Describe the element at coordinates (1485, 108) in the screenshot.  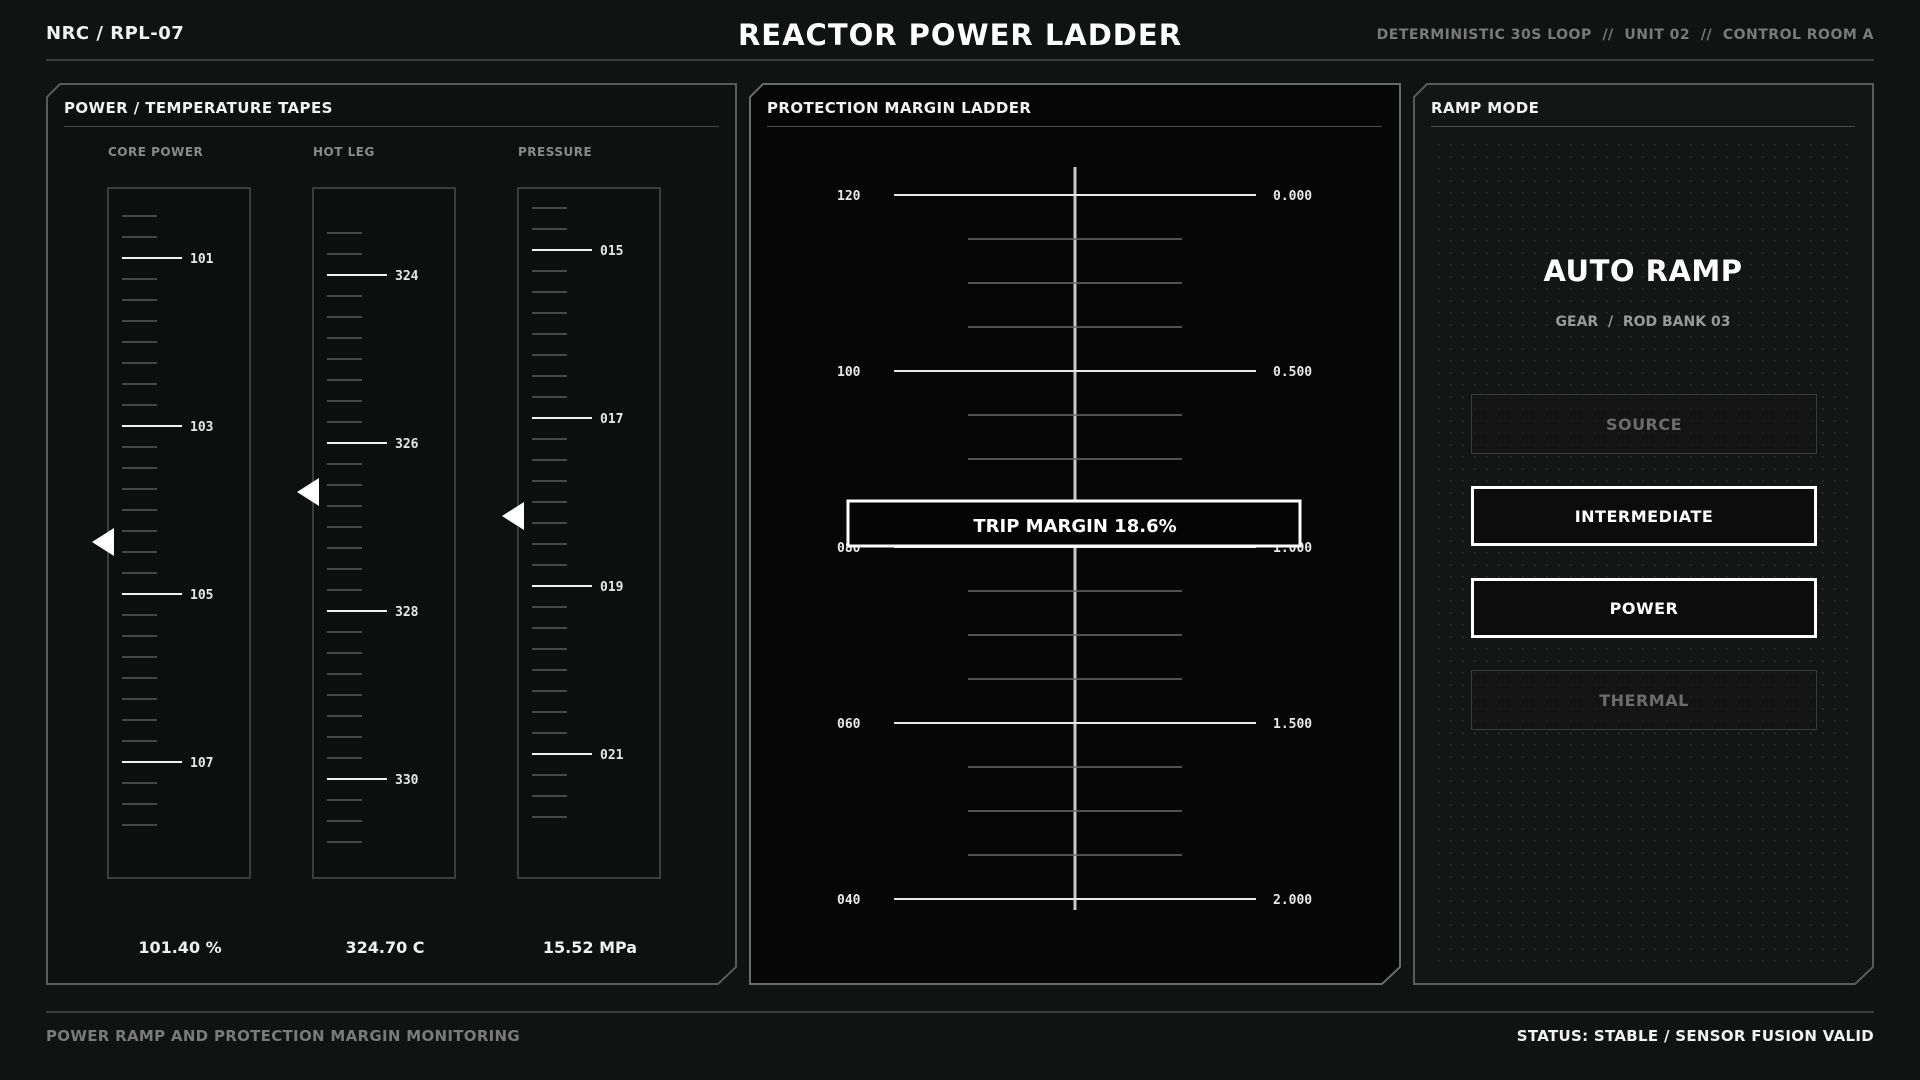
I see `ramp-panel-title: RAMP MODE` at that location.